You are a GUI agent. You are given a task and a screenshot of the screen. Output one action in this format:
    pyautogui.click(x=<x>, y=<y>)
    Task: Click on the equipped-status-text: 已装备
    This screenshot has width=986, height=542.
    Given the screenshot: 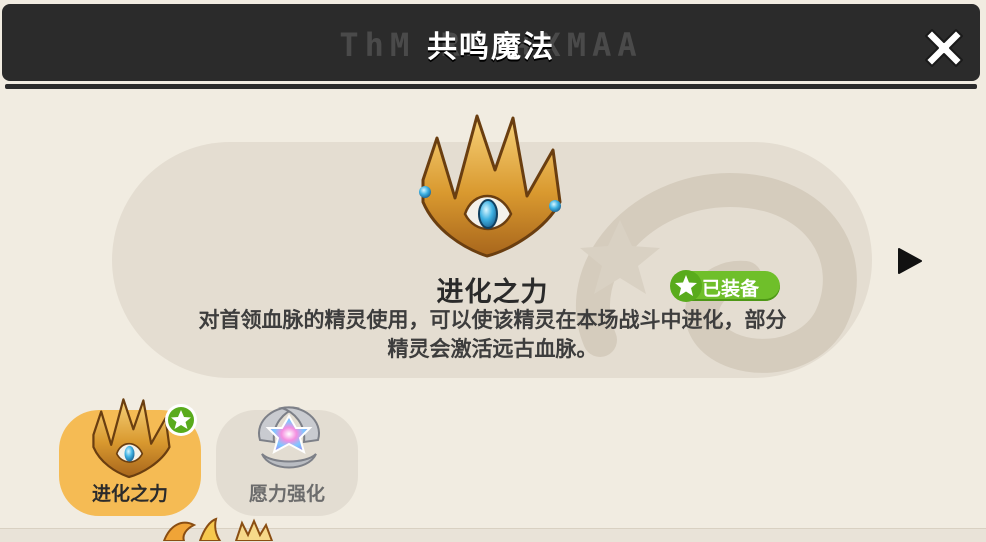 What is the action you would take?
    pyautogui.click(x=731, y=289)
    